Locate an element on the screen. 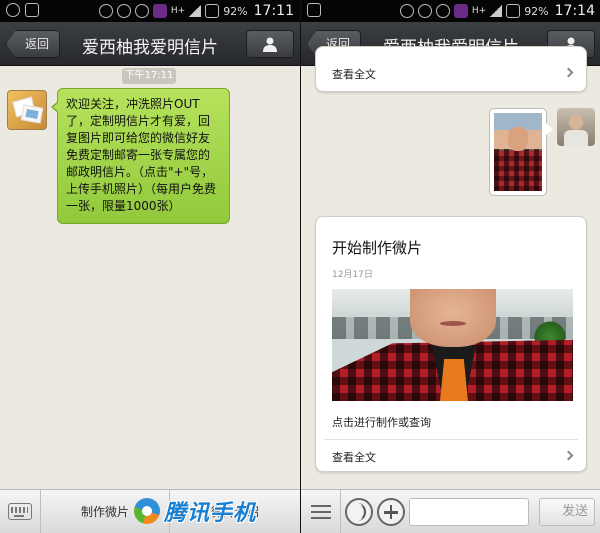  menu-toggle-button is located at coordinates (321, 511).